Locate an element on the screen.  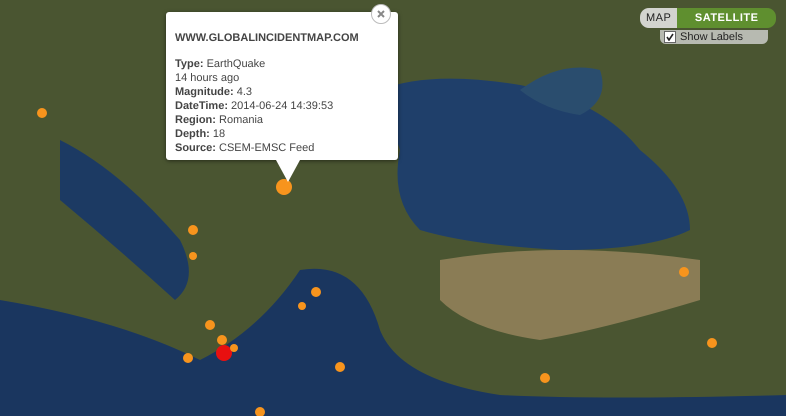
map-type-tab: MAP is located at coordinates (659, 18).